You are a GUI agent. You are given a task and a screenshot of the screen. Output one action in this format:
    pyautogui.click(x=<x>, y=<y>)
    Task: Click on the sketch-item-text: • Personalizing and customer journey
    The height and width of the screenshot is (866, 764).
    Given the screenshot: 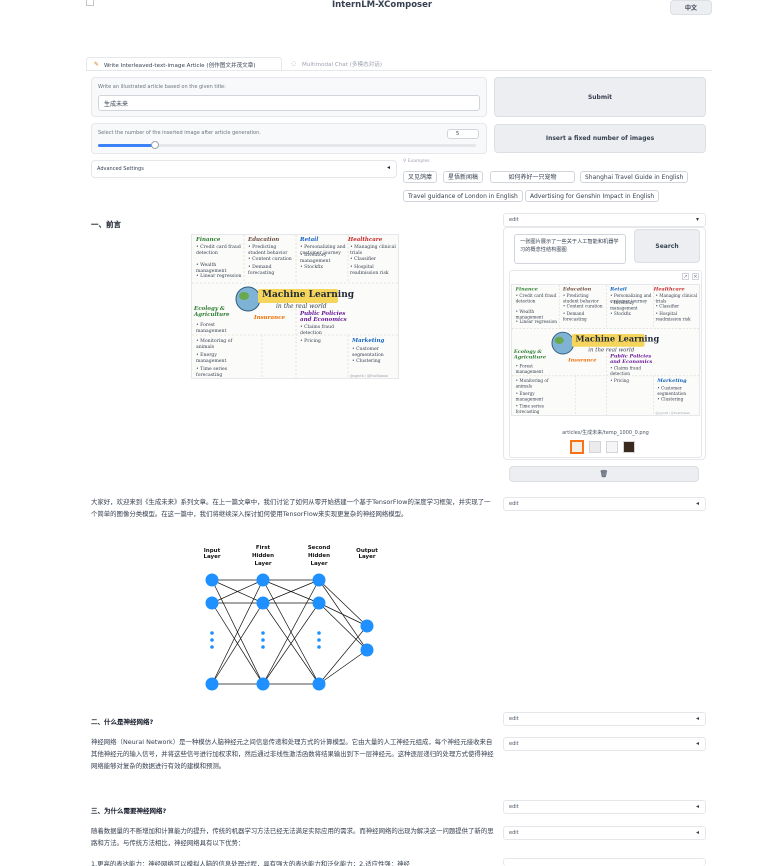 What is the action you would take?
    pyautogui.click(x=323, y=250)
    